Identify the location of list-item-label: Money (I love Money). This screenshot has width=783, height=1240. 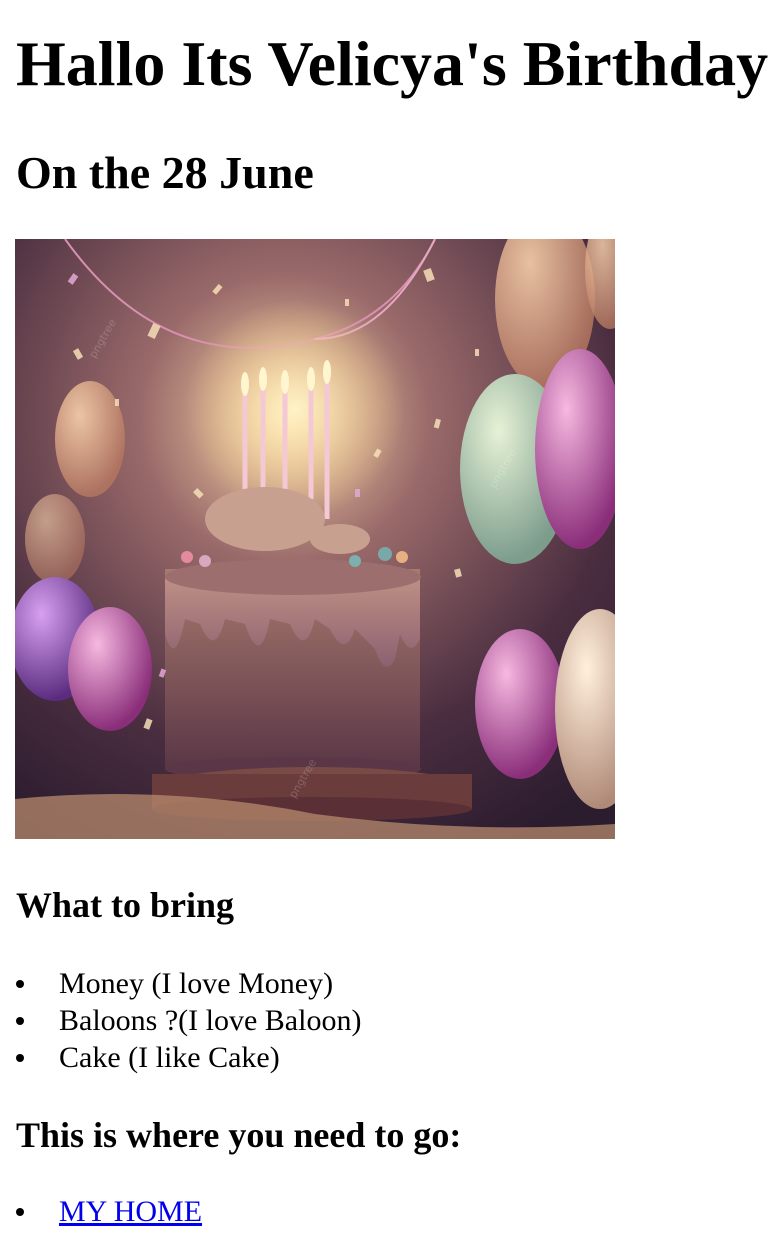
(196, 983).